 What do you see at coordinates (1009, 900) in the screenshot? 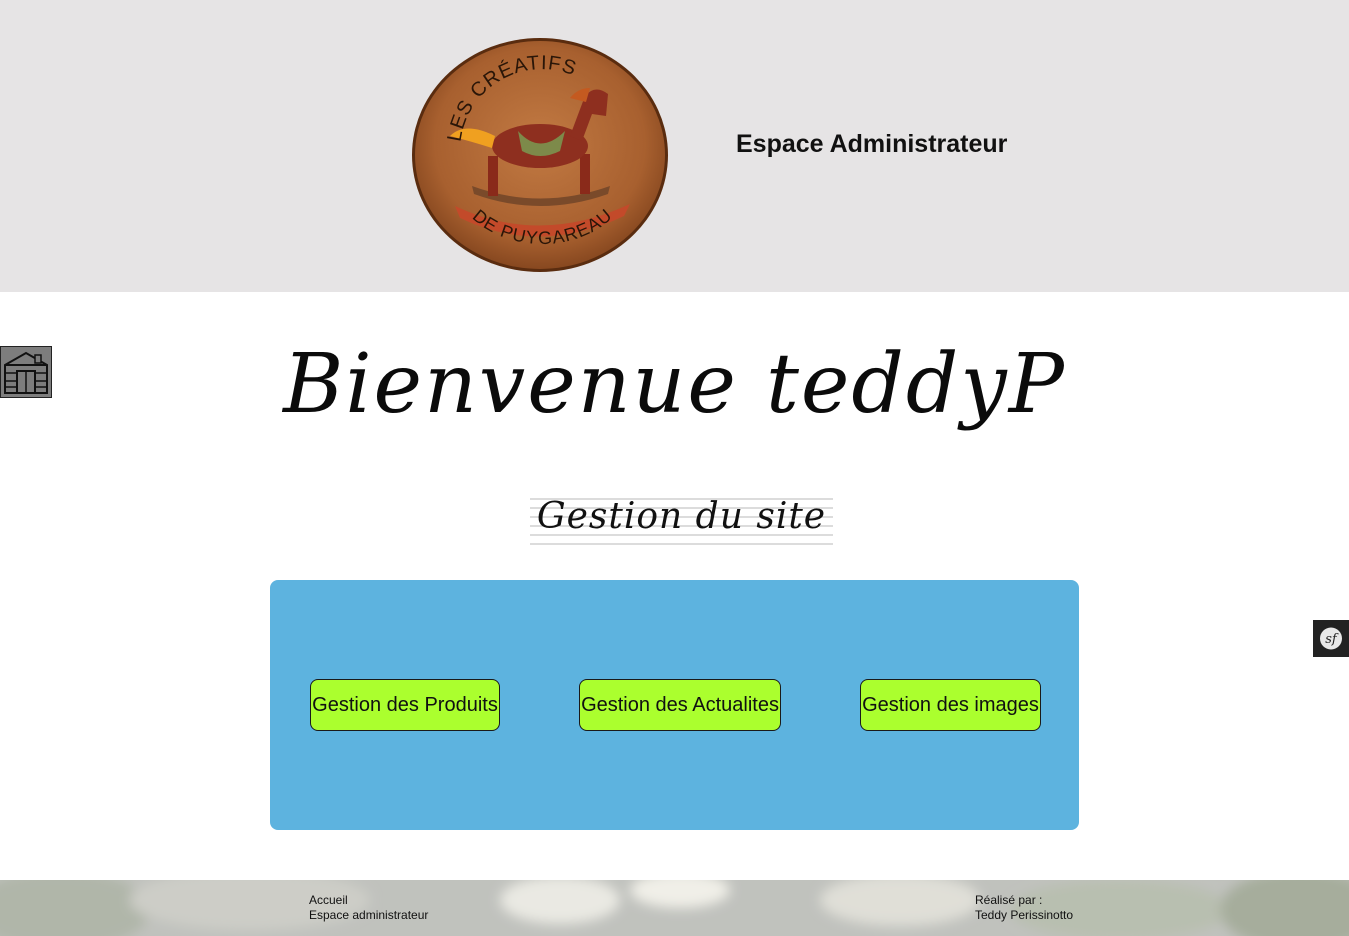
I see `footer-credit-label: Réalisé par :` at bounding box center [1009, 900].